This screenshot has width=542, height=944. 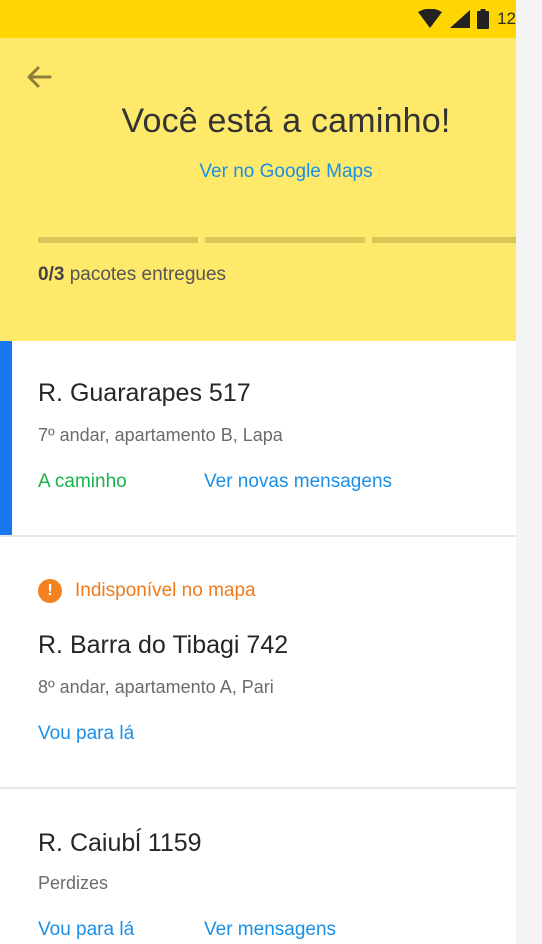 What do you see at coordinates (163, 645) in the screenshot?
I see `delivery-street: R. Barra do Tibagi 742` at bounding box center [163, 645].